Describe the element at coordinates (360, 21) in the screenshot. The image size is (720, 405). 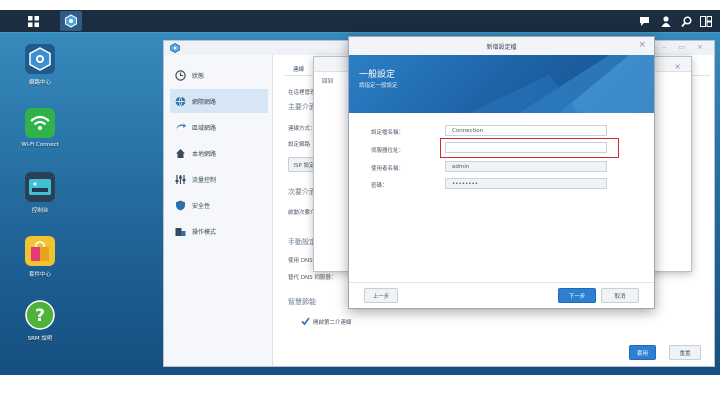
I see `taskbar` at that location.